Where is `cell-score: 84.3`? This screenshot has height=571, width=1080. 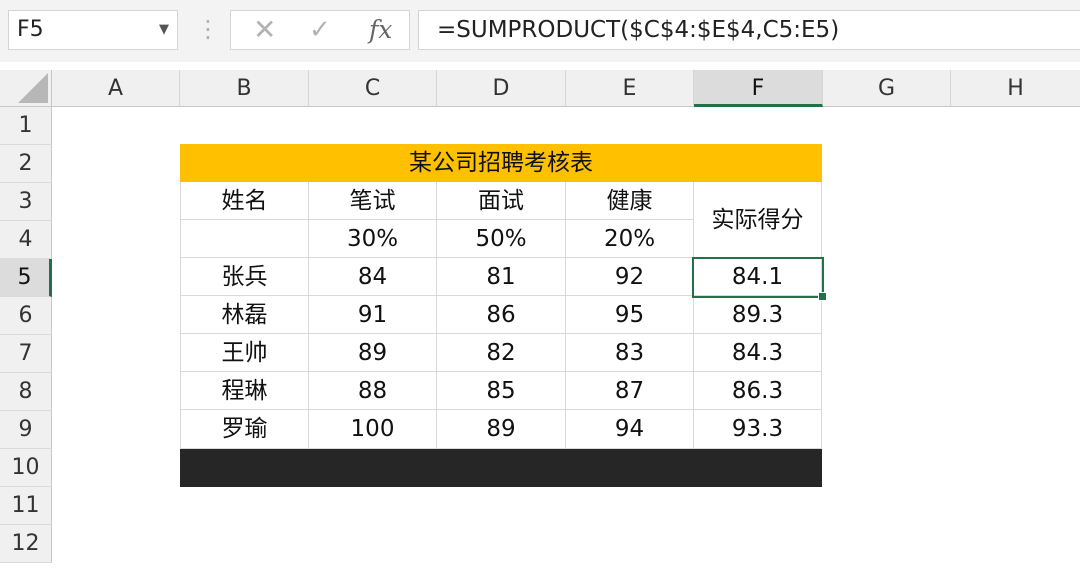 cell-score: 84.3 is located at coordinates (758, 353).